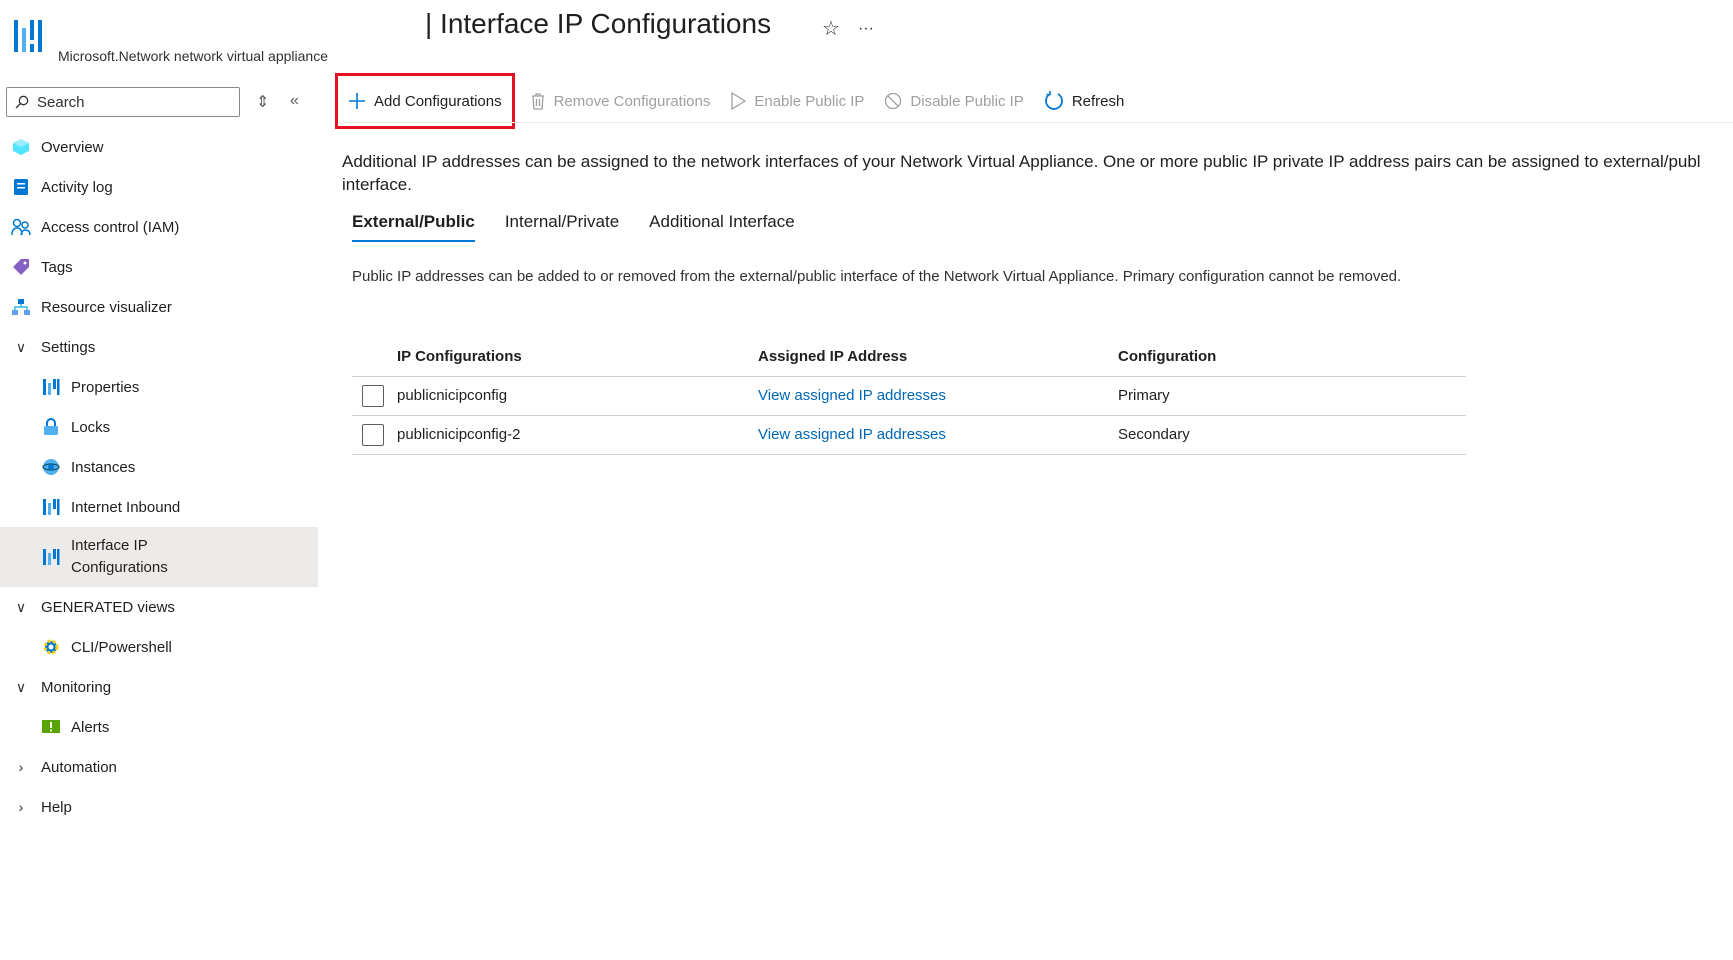 The image size is (1733, 960). I want to click on ip-config-name: publicnicipconfig-2, so click(577, 435).